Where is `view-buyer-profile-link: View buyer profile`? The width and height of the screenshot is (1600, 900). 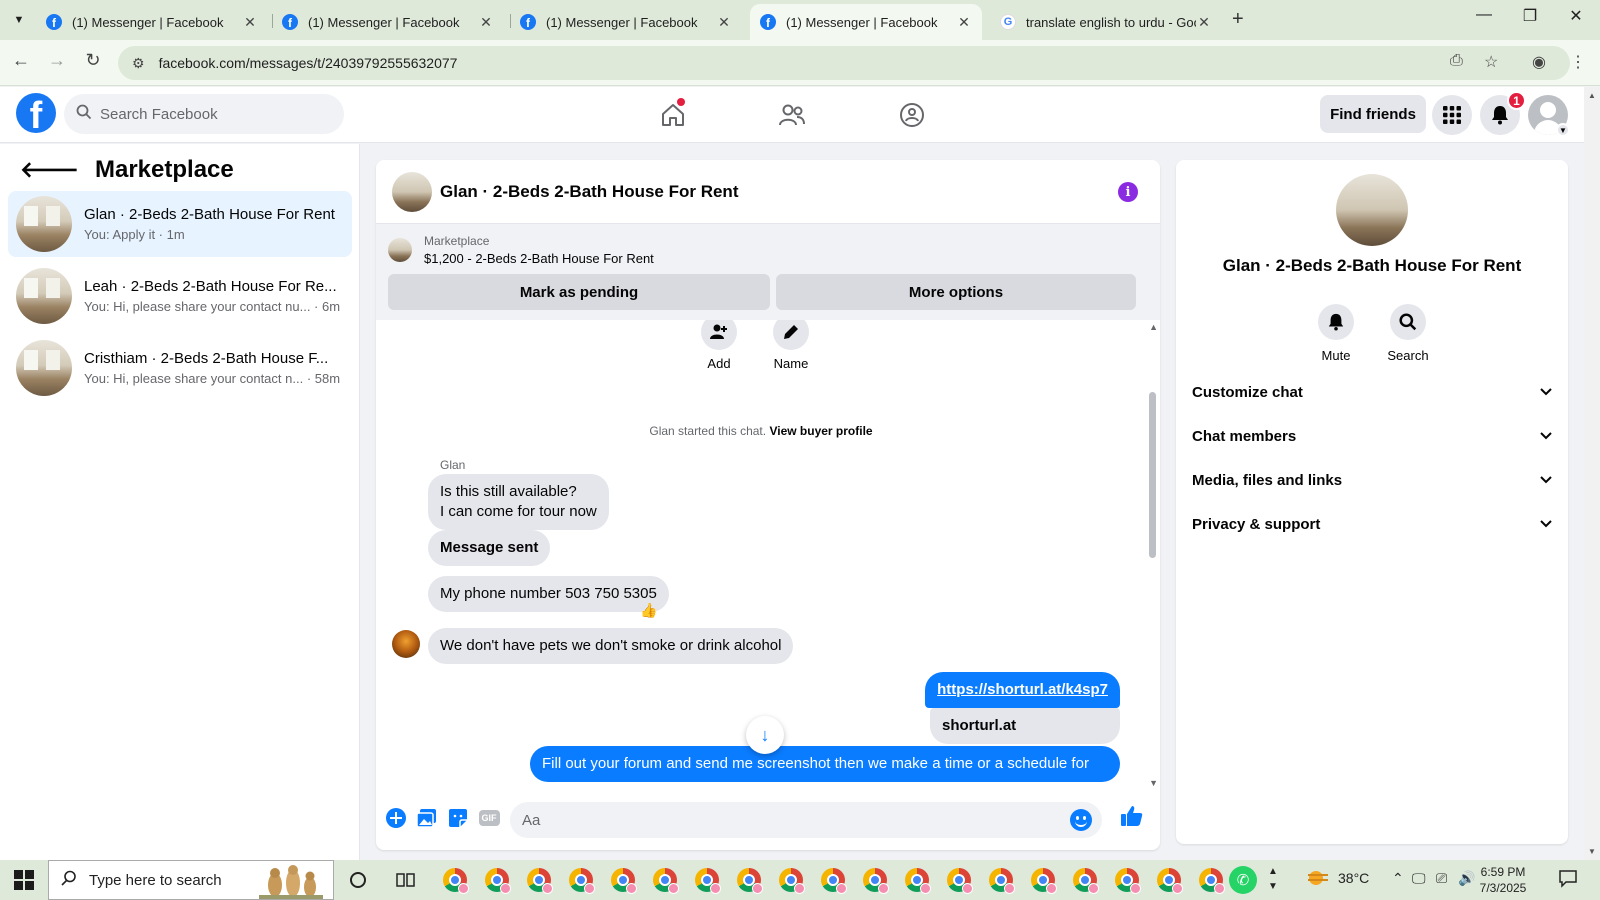
view-buyer-profile-link: View buyer profile is located at coordinates (820, 431).